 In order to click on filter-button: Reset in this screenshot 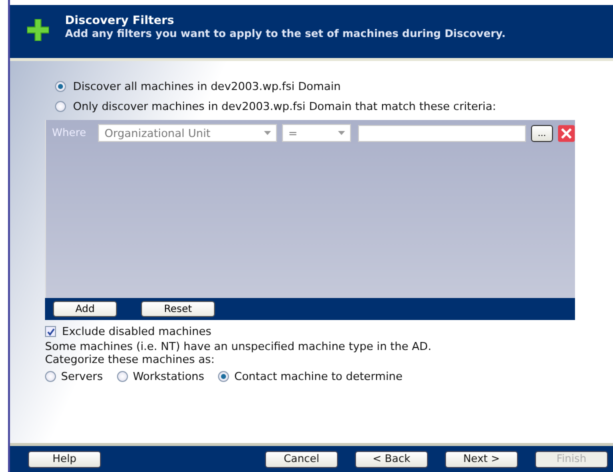, I will do `click(178, 309)`.